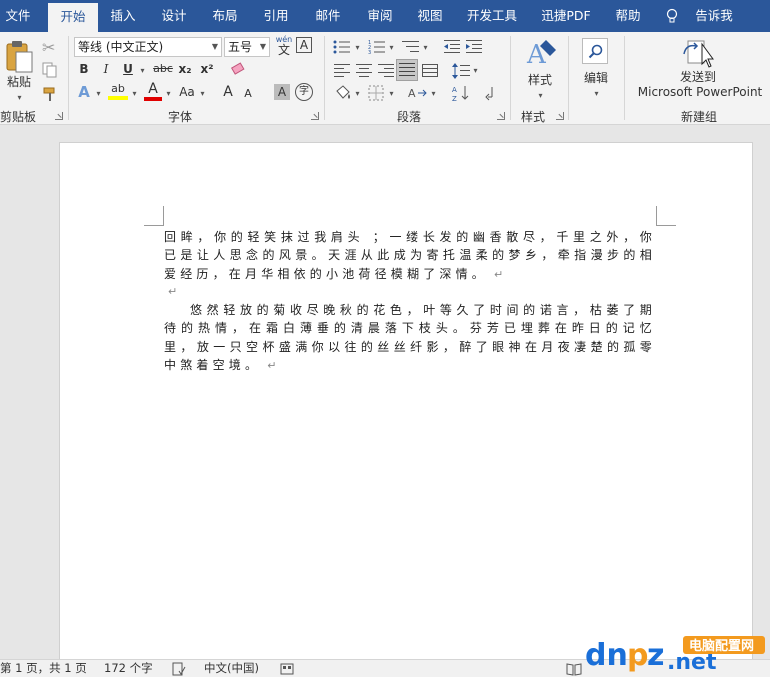 This screenshot has height=677, width=770. I want to click on clipboard-launcher, so click(59, 116).